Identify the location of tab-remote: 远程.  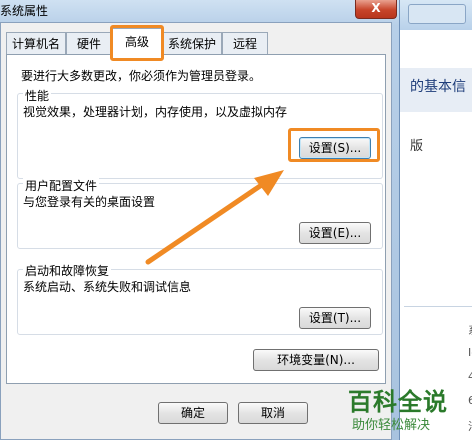
(245, 43).